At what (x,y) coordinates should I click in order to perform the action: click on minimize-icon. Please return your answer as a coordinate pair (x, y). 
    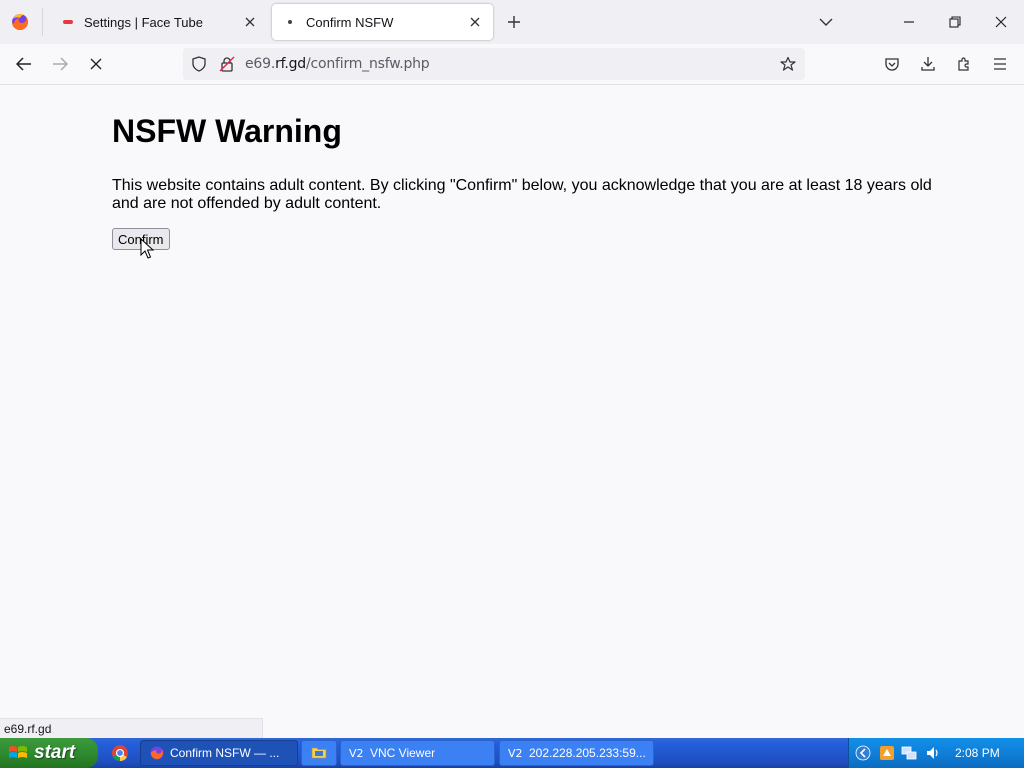
    Looking at the image, I should click on (909, 22).